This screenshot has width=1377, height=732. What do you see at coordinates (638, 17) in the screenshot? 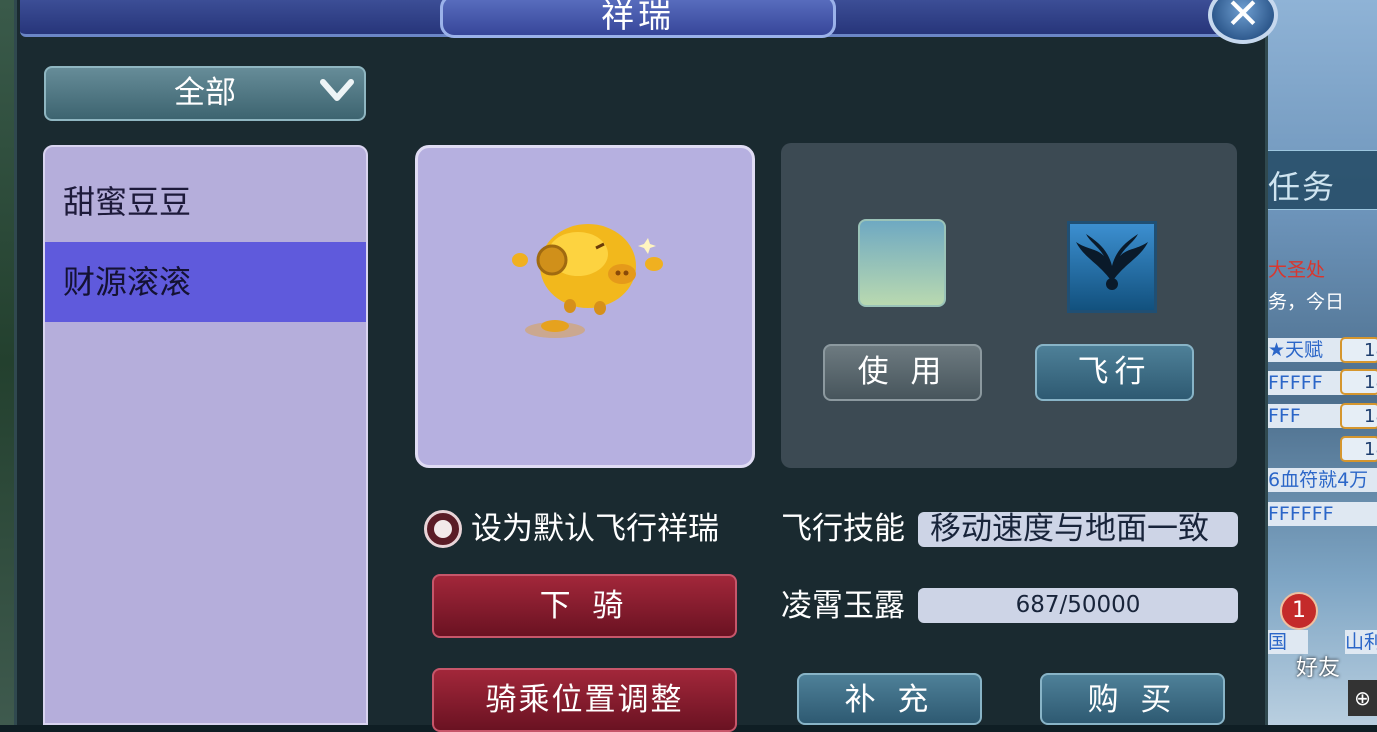
I see `window-title: 祥瑞` at bounding box center [638, 17].